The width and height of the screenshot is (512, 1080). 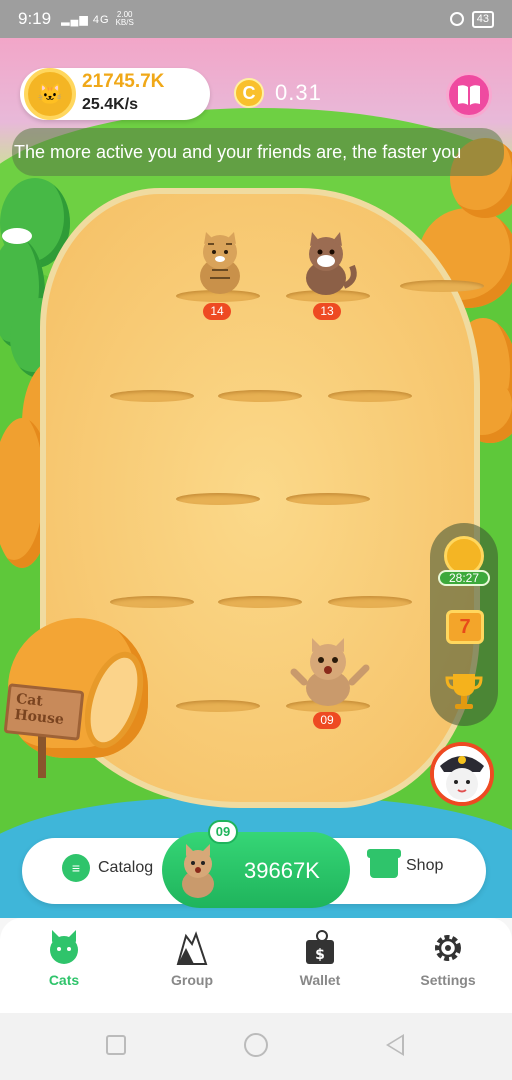 I want to click on police-cat-icon, so click(x=462, y=774).